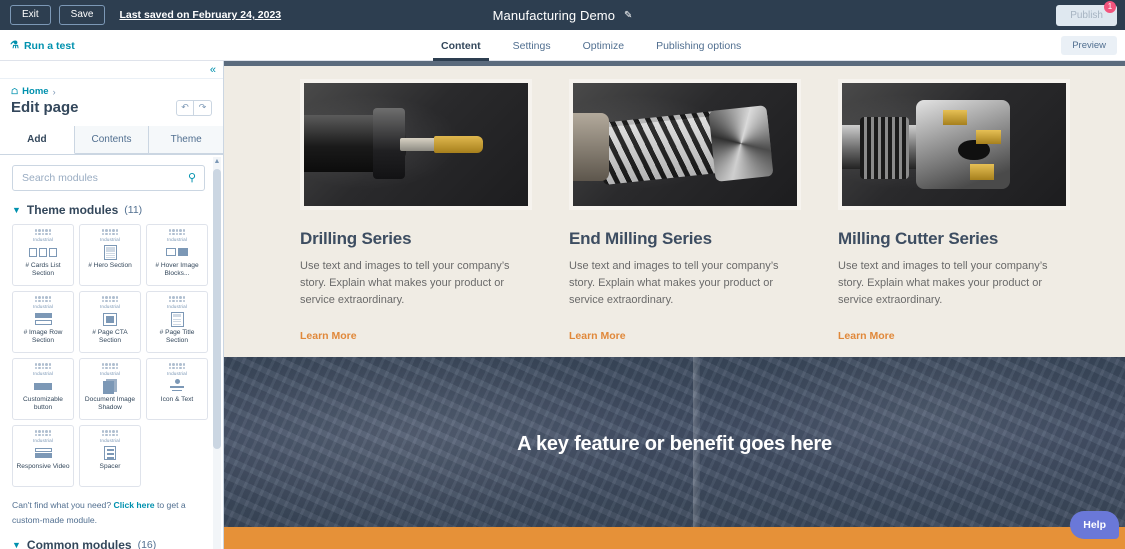 The width and height of the screenshot is (1125, 549). Describe the element at coordinates (45, 107) in the screenshot. I see `edit-page-title: Edit page` at that location.